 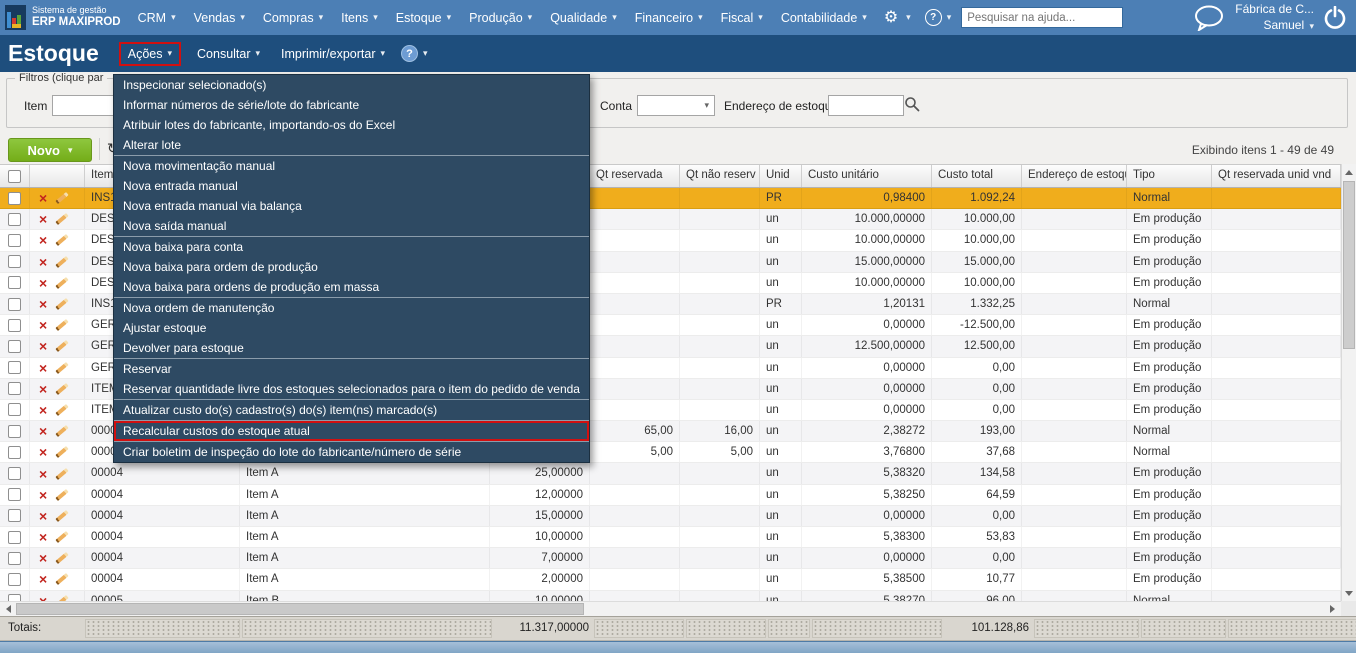 I want to click on actions-menu-item-inspecionar-selecionado-s: Inspecionar selecionado(s), so click(x=351, y=85).